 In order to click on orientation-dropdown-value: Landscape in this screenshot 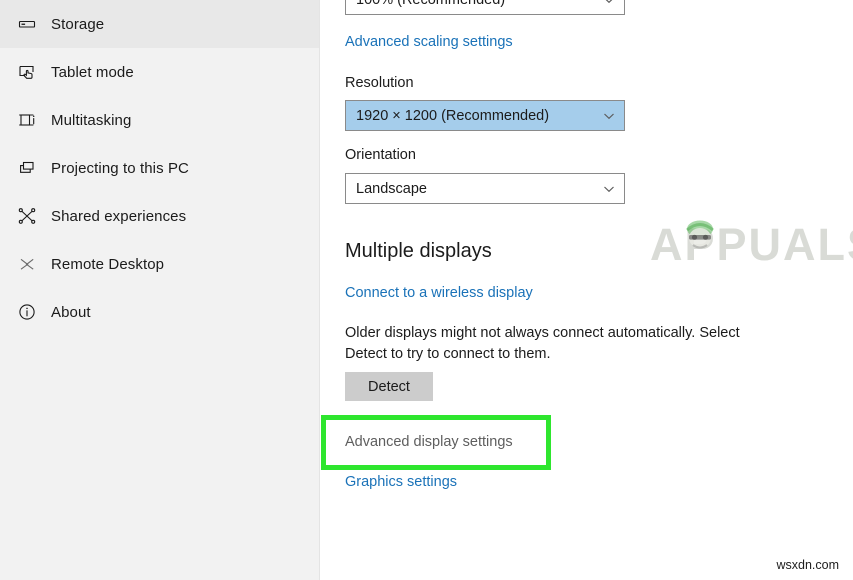, I will do `click(391, 188)`.